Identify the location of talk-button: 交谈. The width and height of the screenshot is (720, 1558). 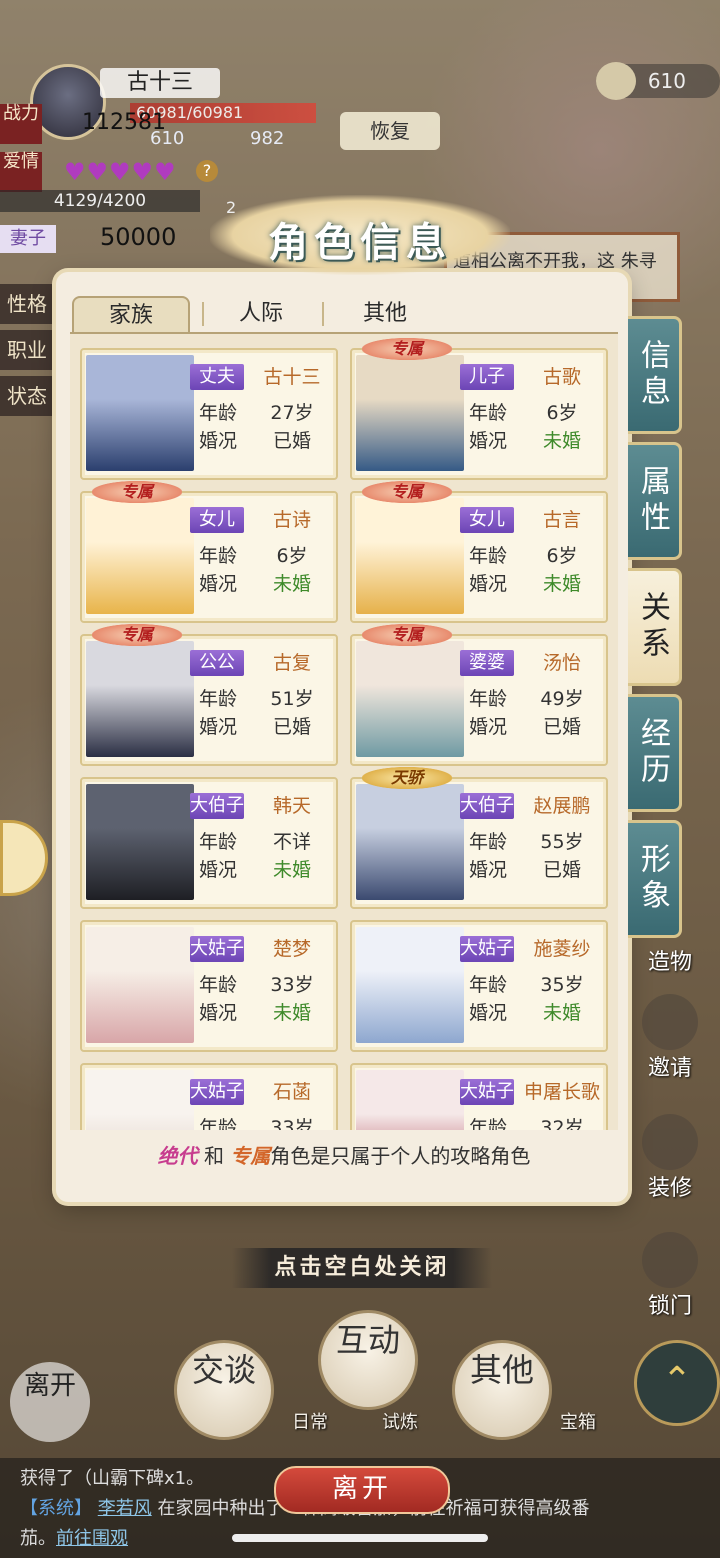
(224, 1390).